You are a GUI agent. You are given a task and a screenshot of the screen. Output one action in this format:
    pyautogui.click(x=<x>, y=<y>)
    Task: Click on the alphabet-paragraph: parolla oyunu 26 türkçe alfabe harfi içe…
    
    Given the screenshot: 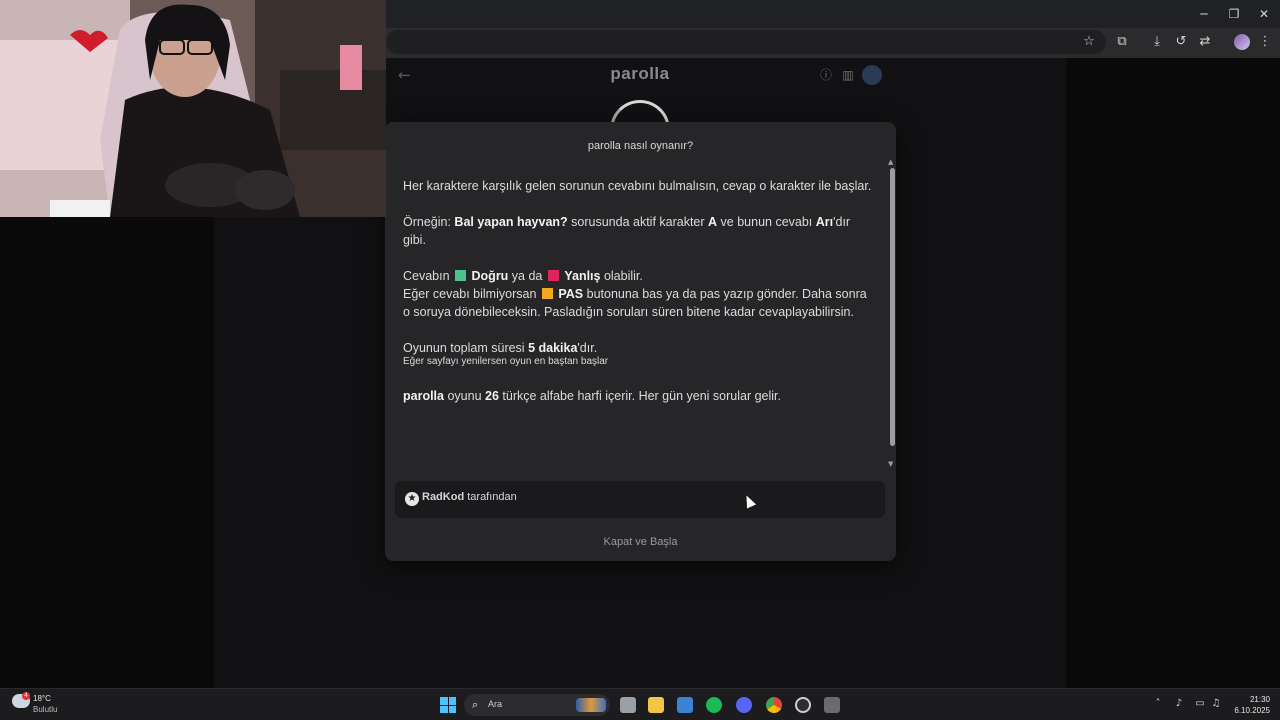 What is the action you would take?
    pyautogui.click(x=638, y=396)
    